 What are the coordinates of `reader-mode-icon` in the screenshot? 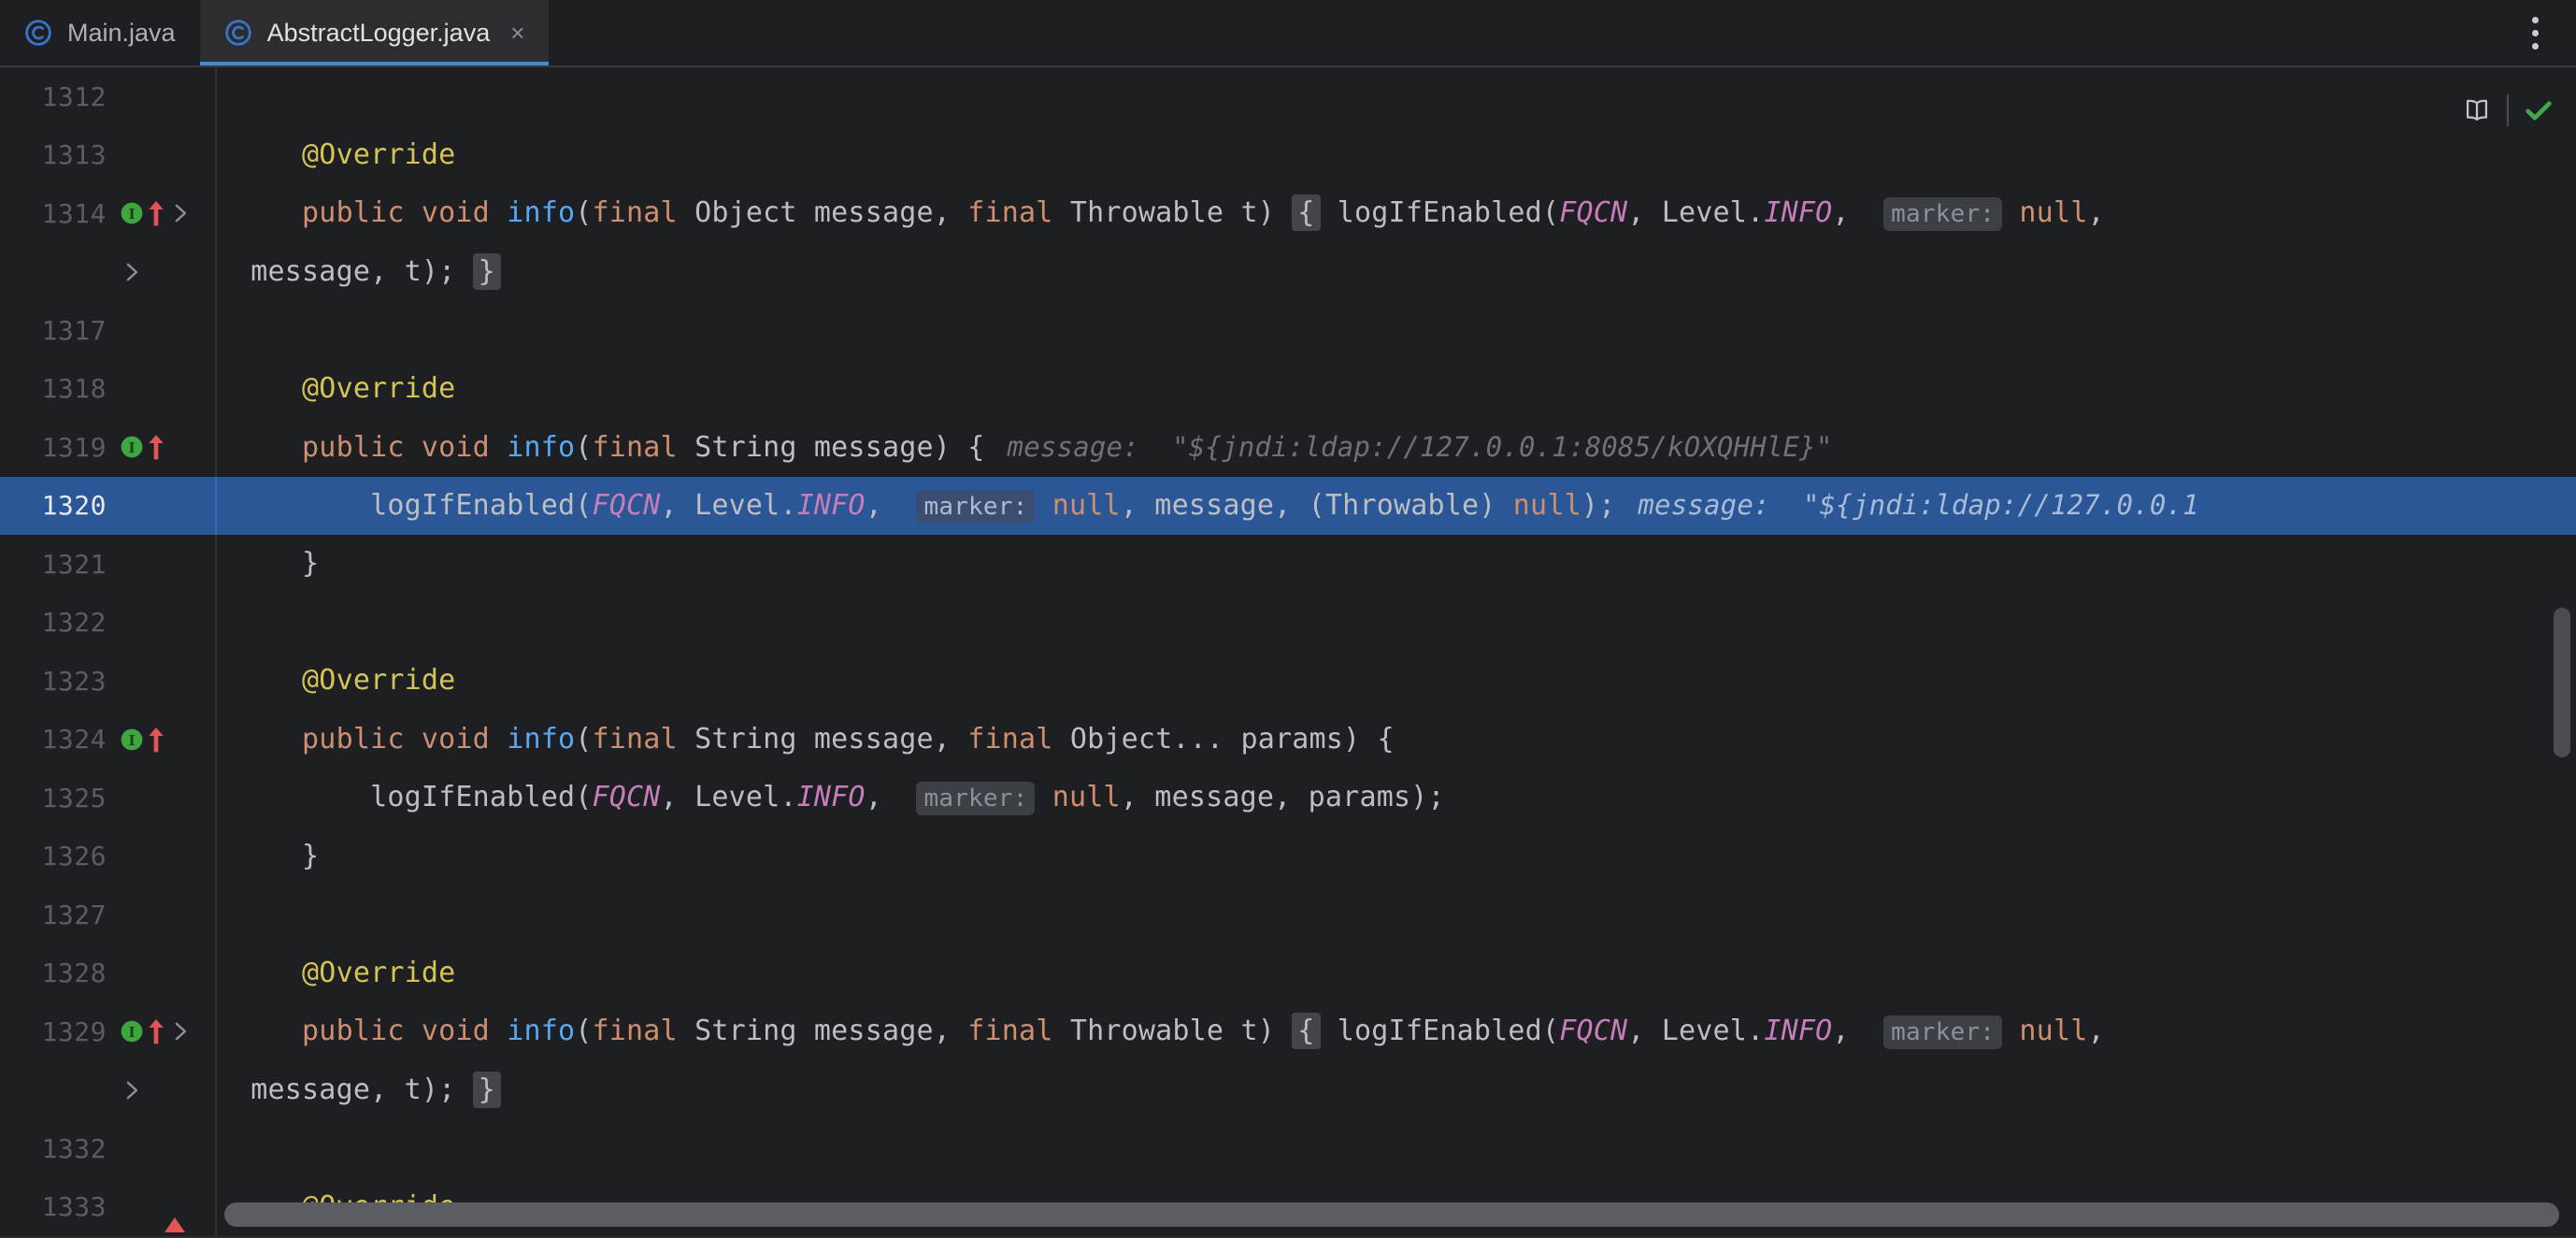 It's located at (2477, 111).